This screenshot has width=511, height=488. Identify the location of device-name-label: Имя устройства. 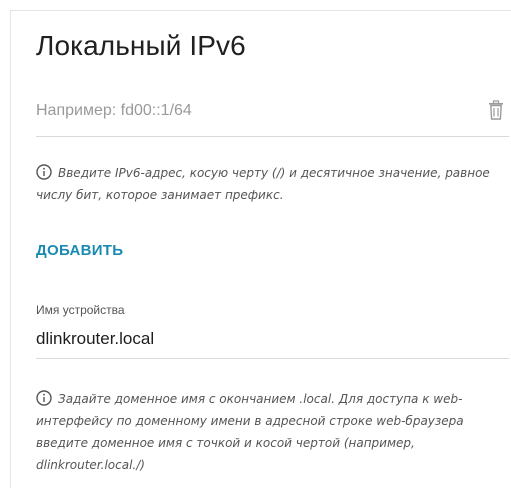
(80, 310).